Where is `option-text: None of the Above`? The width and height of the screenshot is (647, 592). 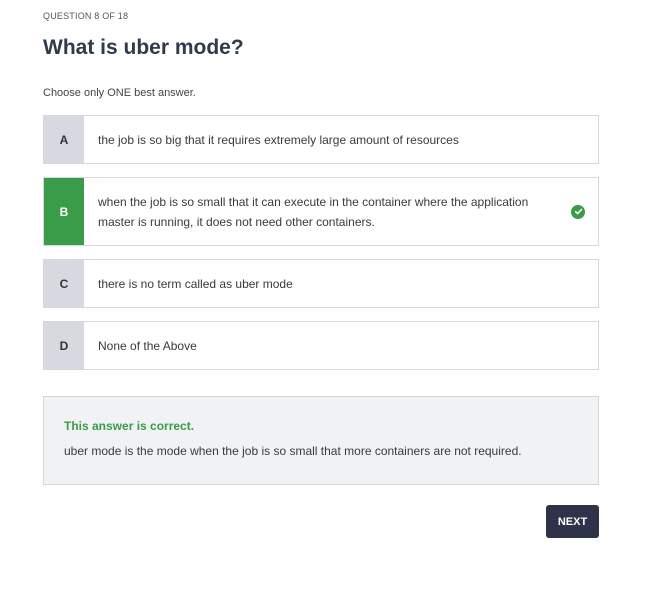 option-text: None of the Above is located at coordinates (147, 345).